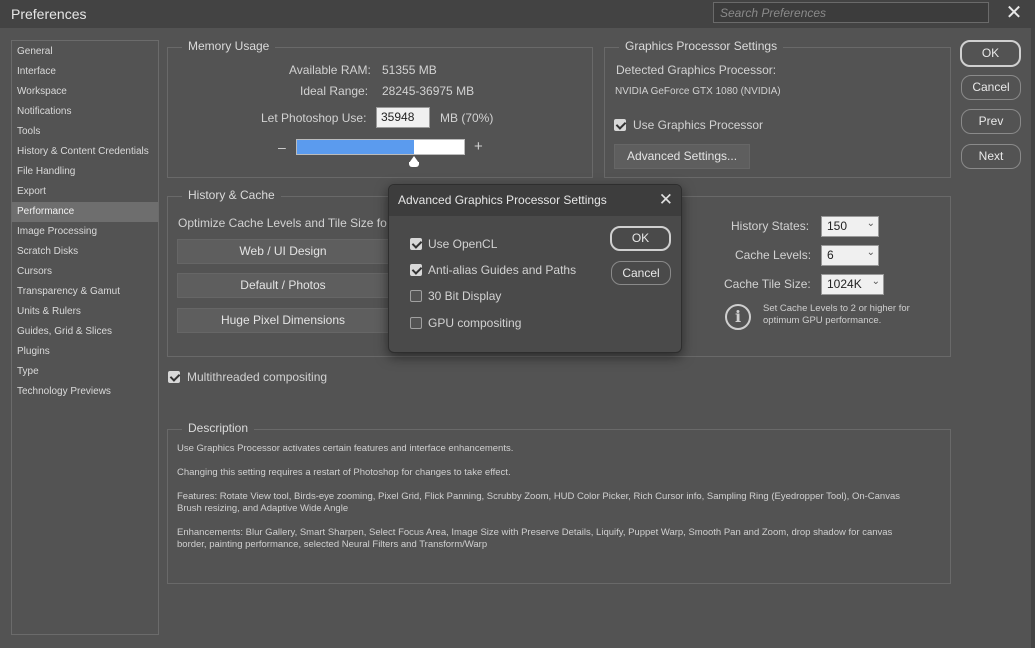 The height and width of the screenshot is (648, 1035). I want to click on cache-levels-value: 6, so click(830, 255).